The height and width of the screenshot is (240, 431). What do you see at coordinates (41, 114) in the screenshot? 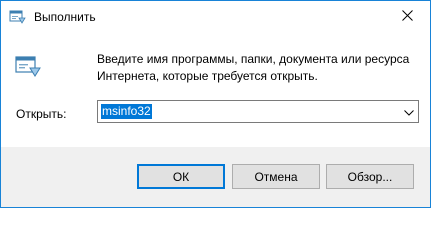
I see `open-label: Открыть:` at bounding box center [41, 114].